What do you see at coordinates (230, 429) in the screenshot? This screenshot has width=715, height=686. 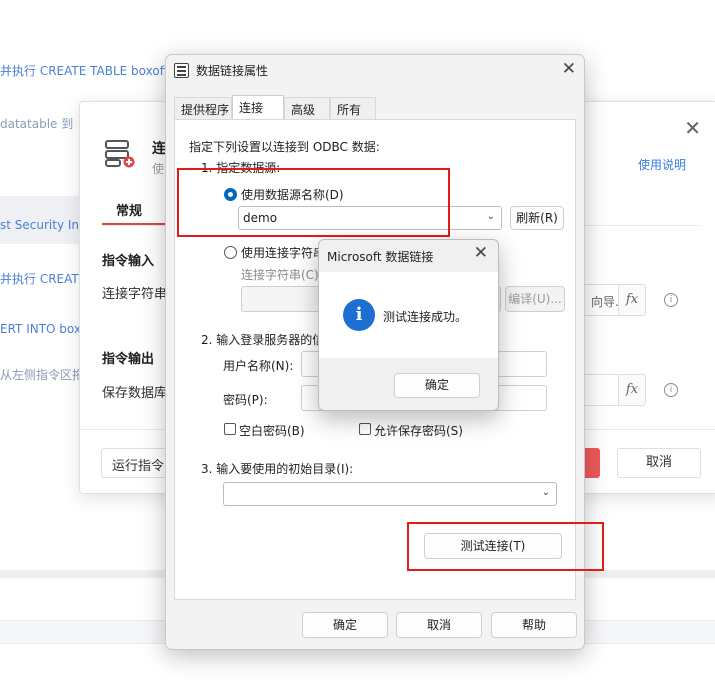 I see `checkbox-blank-password` at bounding box center [230, 429].